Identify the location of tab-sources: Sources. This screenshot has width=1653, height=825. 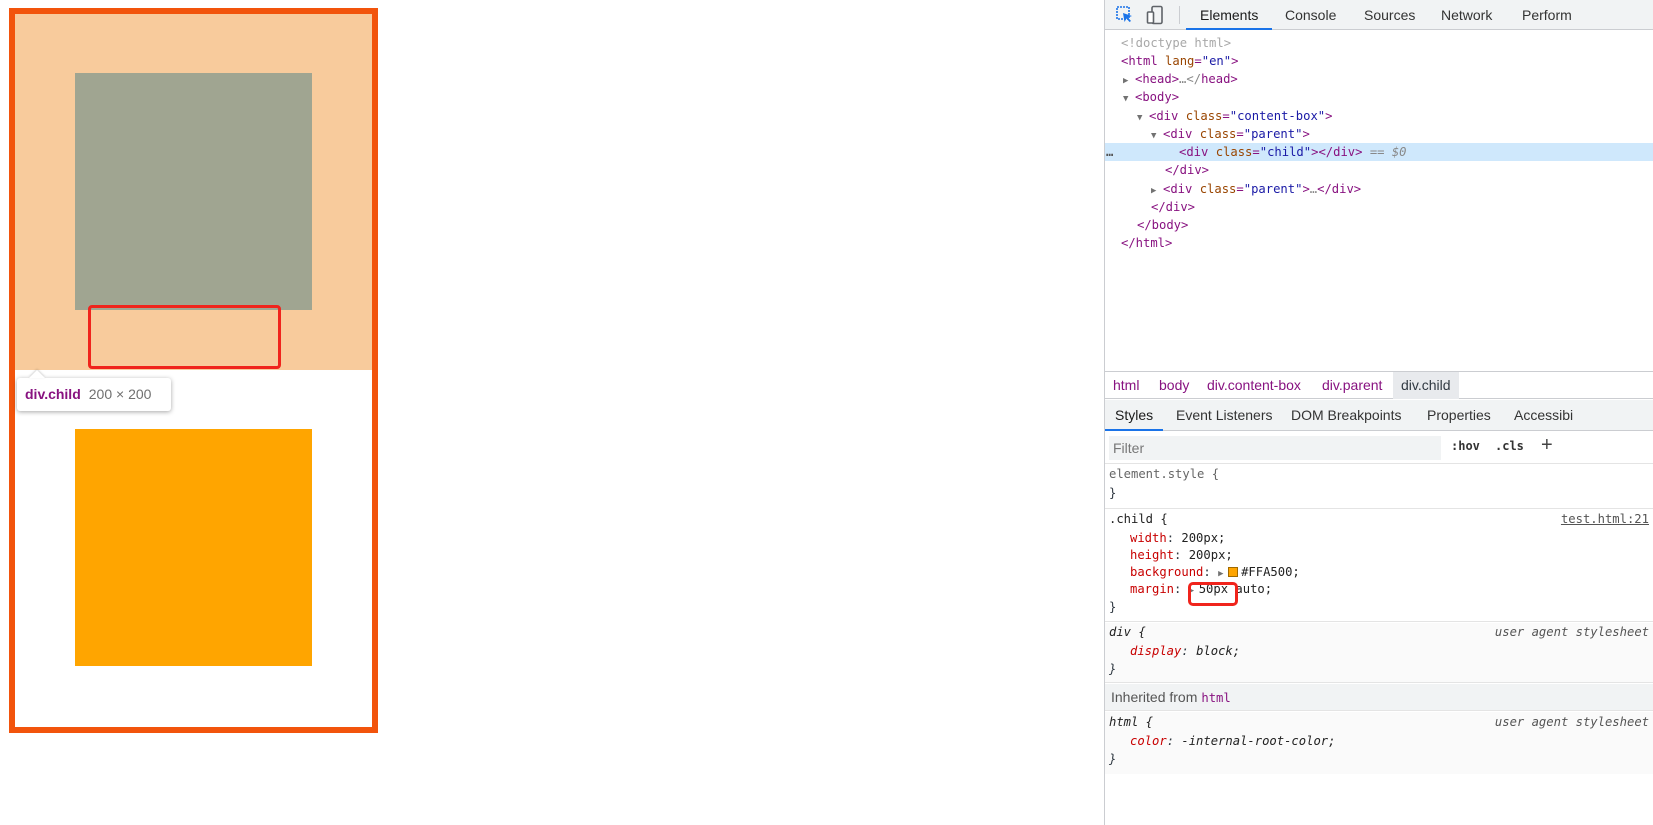
(1389, 15).